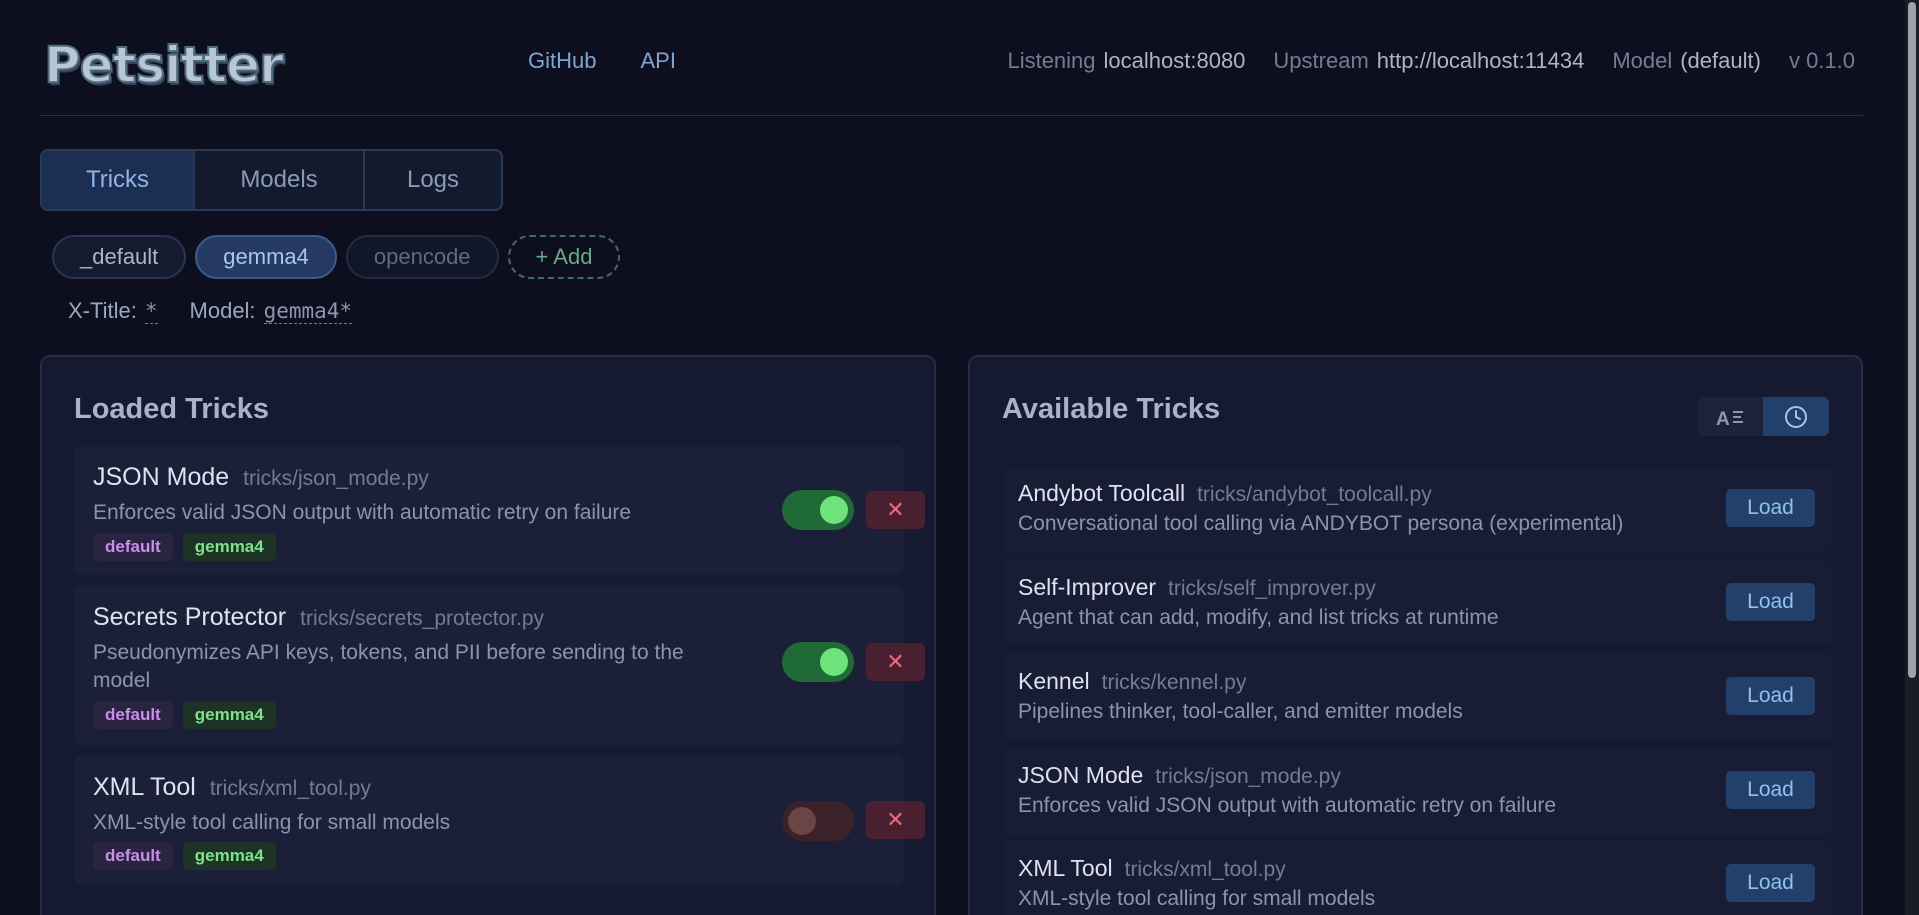  I want to click on scrollbar-thumb, so click(1912, 340).